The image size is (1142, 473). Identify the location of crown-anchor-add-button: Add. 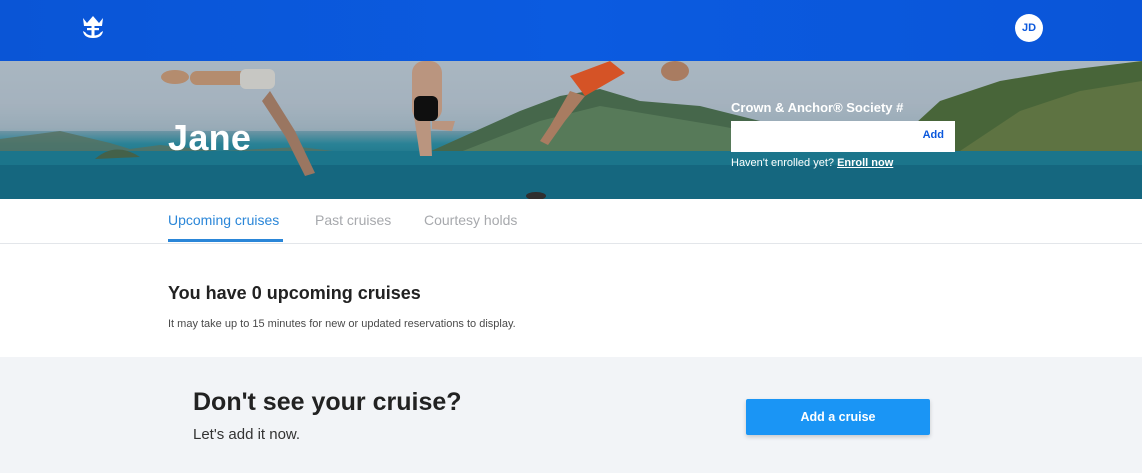
(933, 135).